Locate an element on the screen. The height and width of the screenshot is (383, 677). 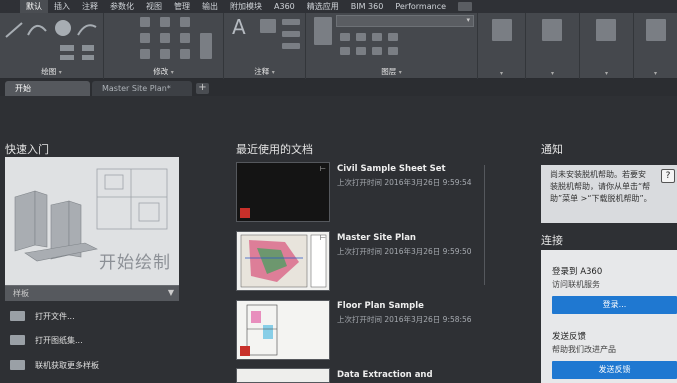
mirror-tool-icon is located at coordinates (165, 38).